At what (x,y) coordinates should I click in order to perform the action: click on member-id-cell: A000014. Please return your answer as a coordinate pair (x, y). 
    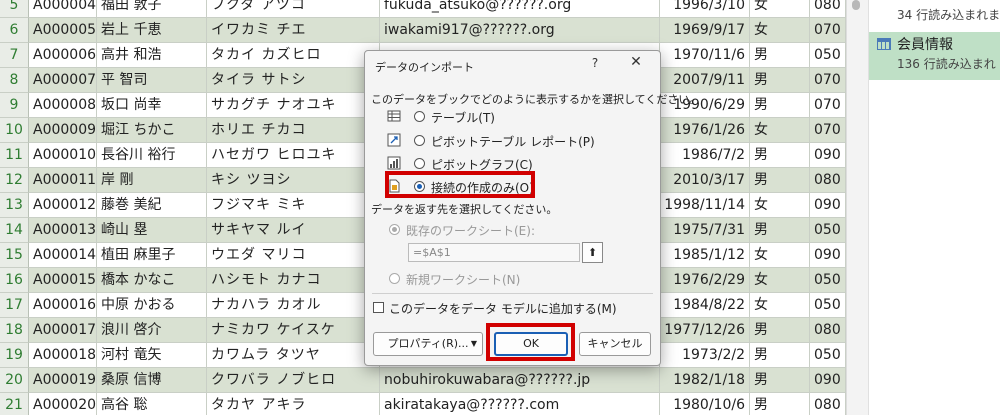
    Looking at the image, I should click on (63, 255).